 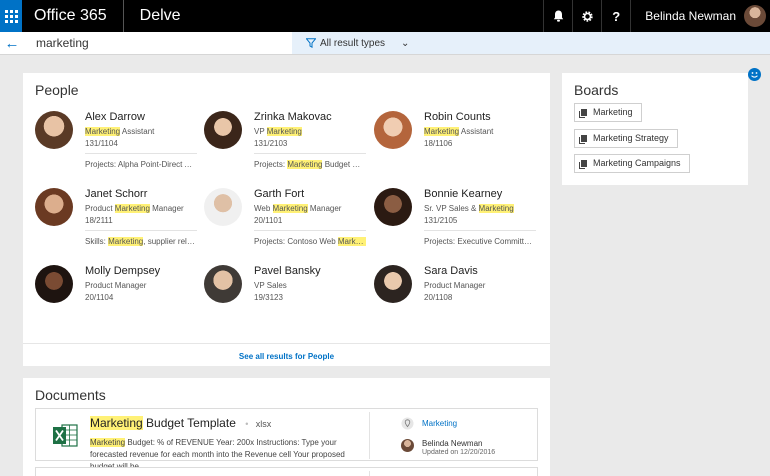 What do you see at coordinates (271, 164) in the screenshot?
I see `extra-text: Projects:` at bounding box center [271, 164].